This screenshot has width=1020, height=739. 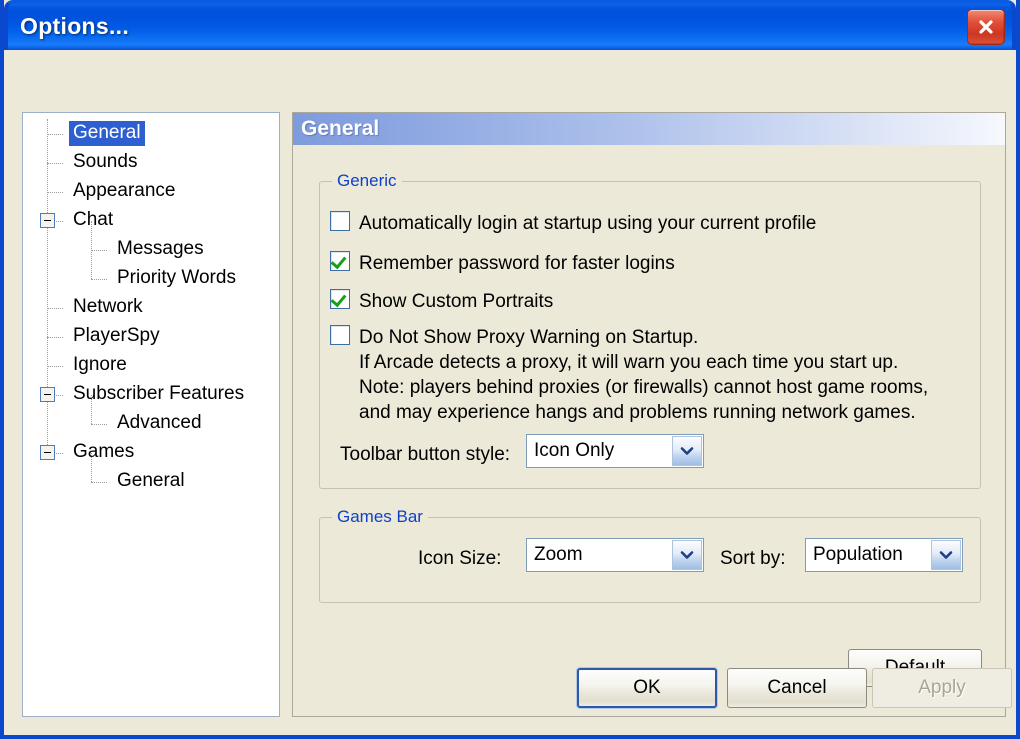 What do you see at coordinates (529, 337) in the screenshot?
I see `proxy-warning-label: Do Not Show Proxy Warning on Startup.` at bounding box center [529, 337].